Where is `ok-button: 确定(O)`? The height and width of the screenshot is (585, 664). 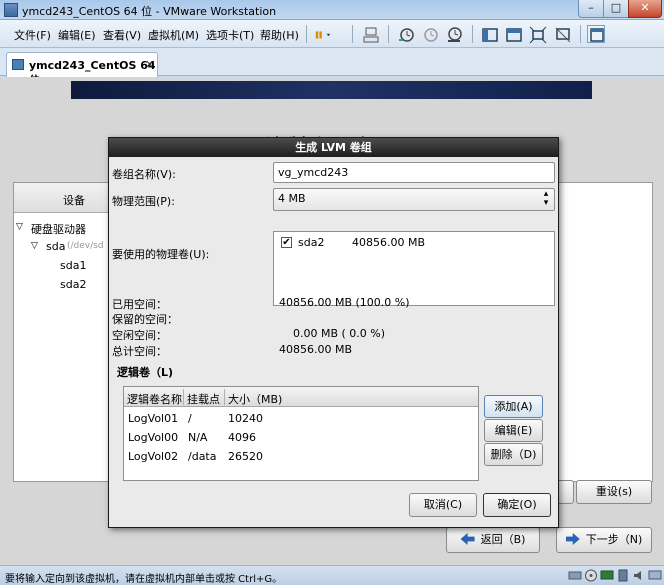
ok-button: 确定(O) is located at coordinates (517, 505).